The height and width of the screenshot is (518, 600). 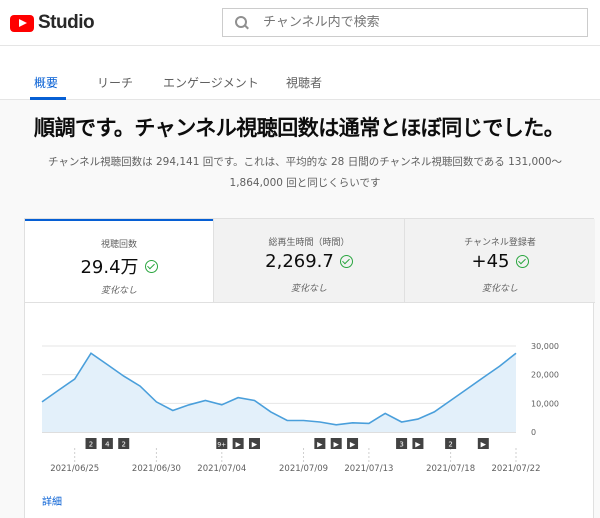 What do you see at coordinates (533, 432) in the screenshot?
I see `y-tick-label: 0` at bounding box center [533, 432].